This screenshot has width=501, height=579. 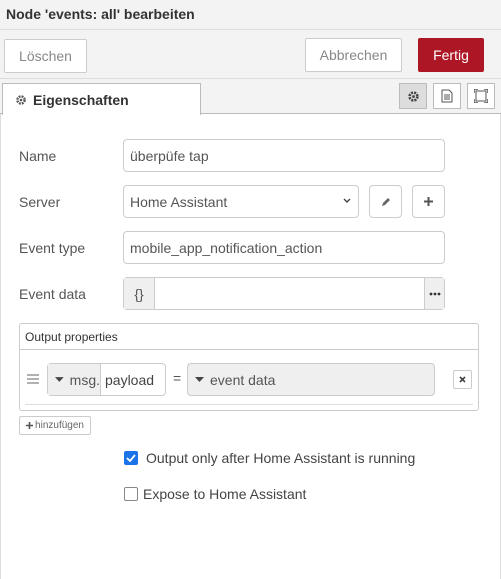 I want to click on delete-button: Löschen, so click(x=45, y=56).